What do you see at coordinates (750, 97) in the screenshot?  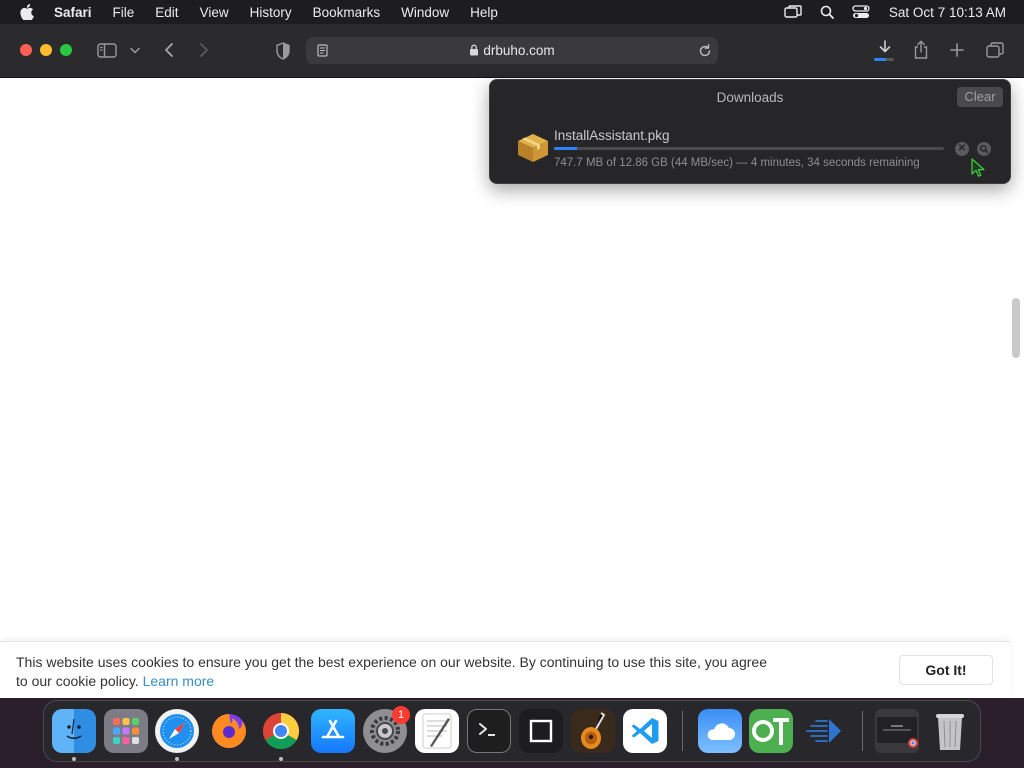 I see `downloads-title: Downloads` at bounding box center [750, 97].